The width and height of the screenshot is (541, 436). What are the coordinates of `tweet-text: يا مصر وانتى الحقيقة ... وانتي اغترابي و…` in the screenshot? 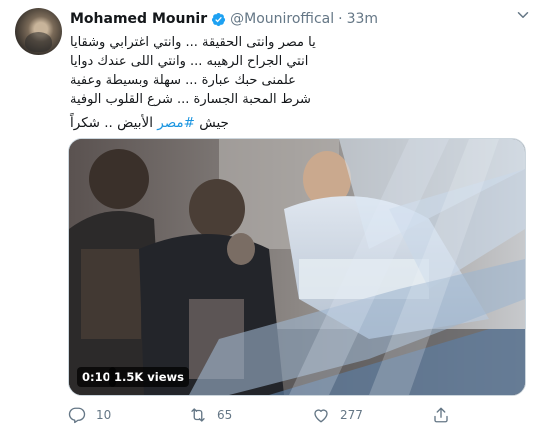 It's located at (295, 71).